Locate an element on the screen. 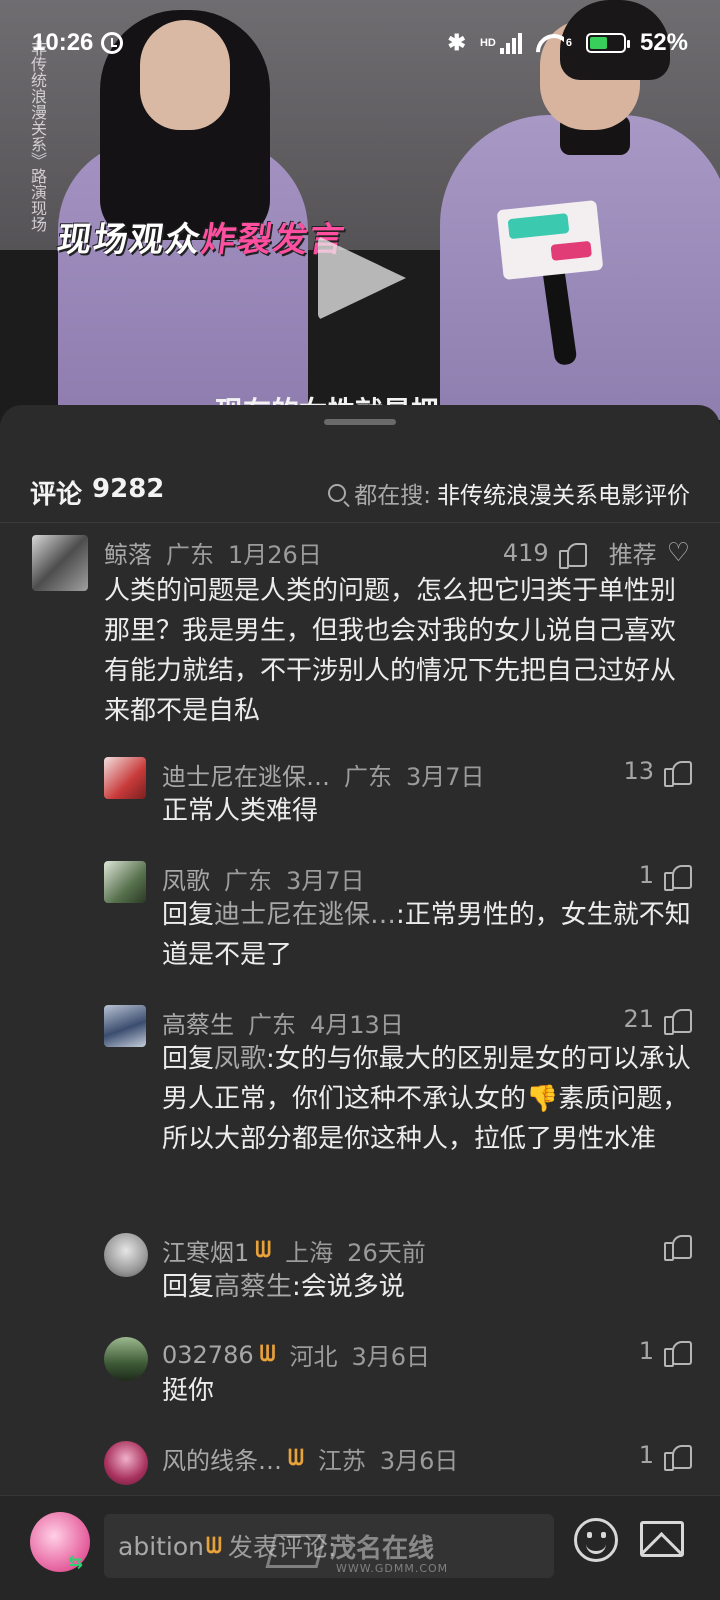 The width and height of the screenshot is (720, 1600). comment-date: 1月26日 is located at coordinates (275, 555).